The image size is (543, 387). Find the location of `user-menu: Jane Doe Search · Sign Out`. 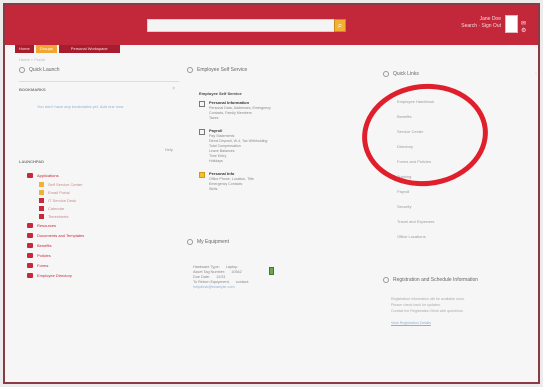

user-menu: Jane Doe Search · Sign Out is located at coordinates (473, 23).